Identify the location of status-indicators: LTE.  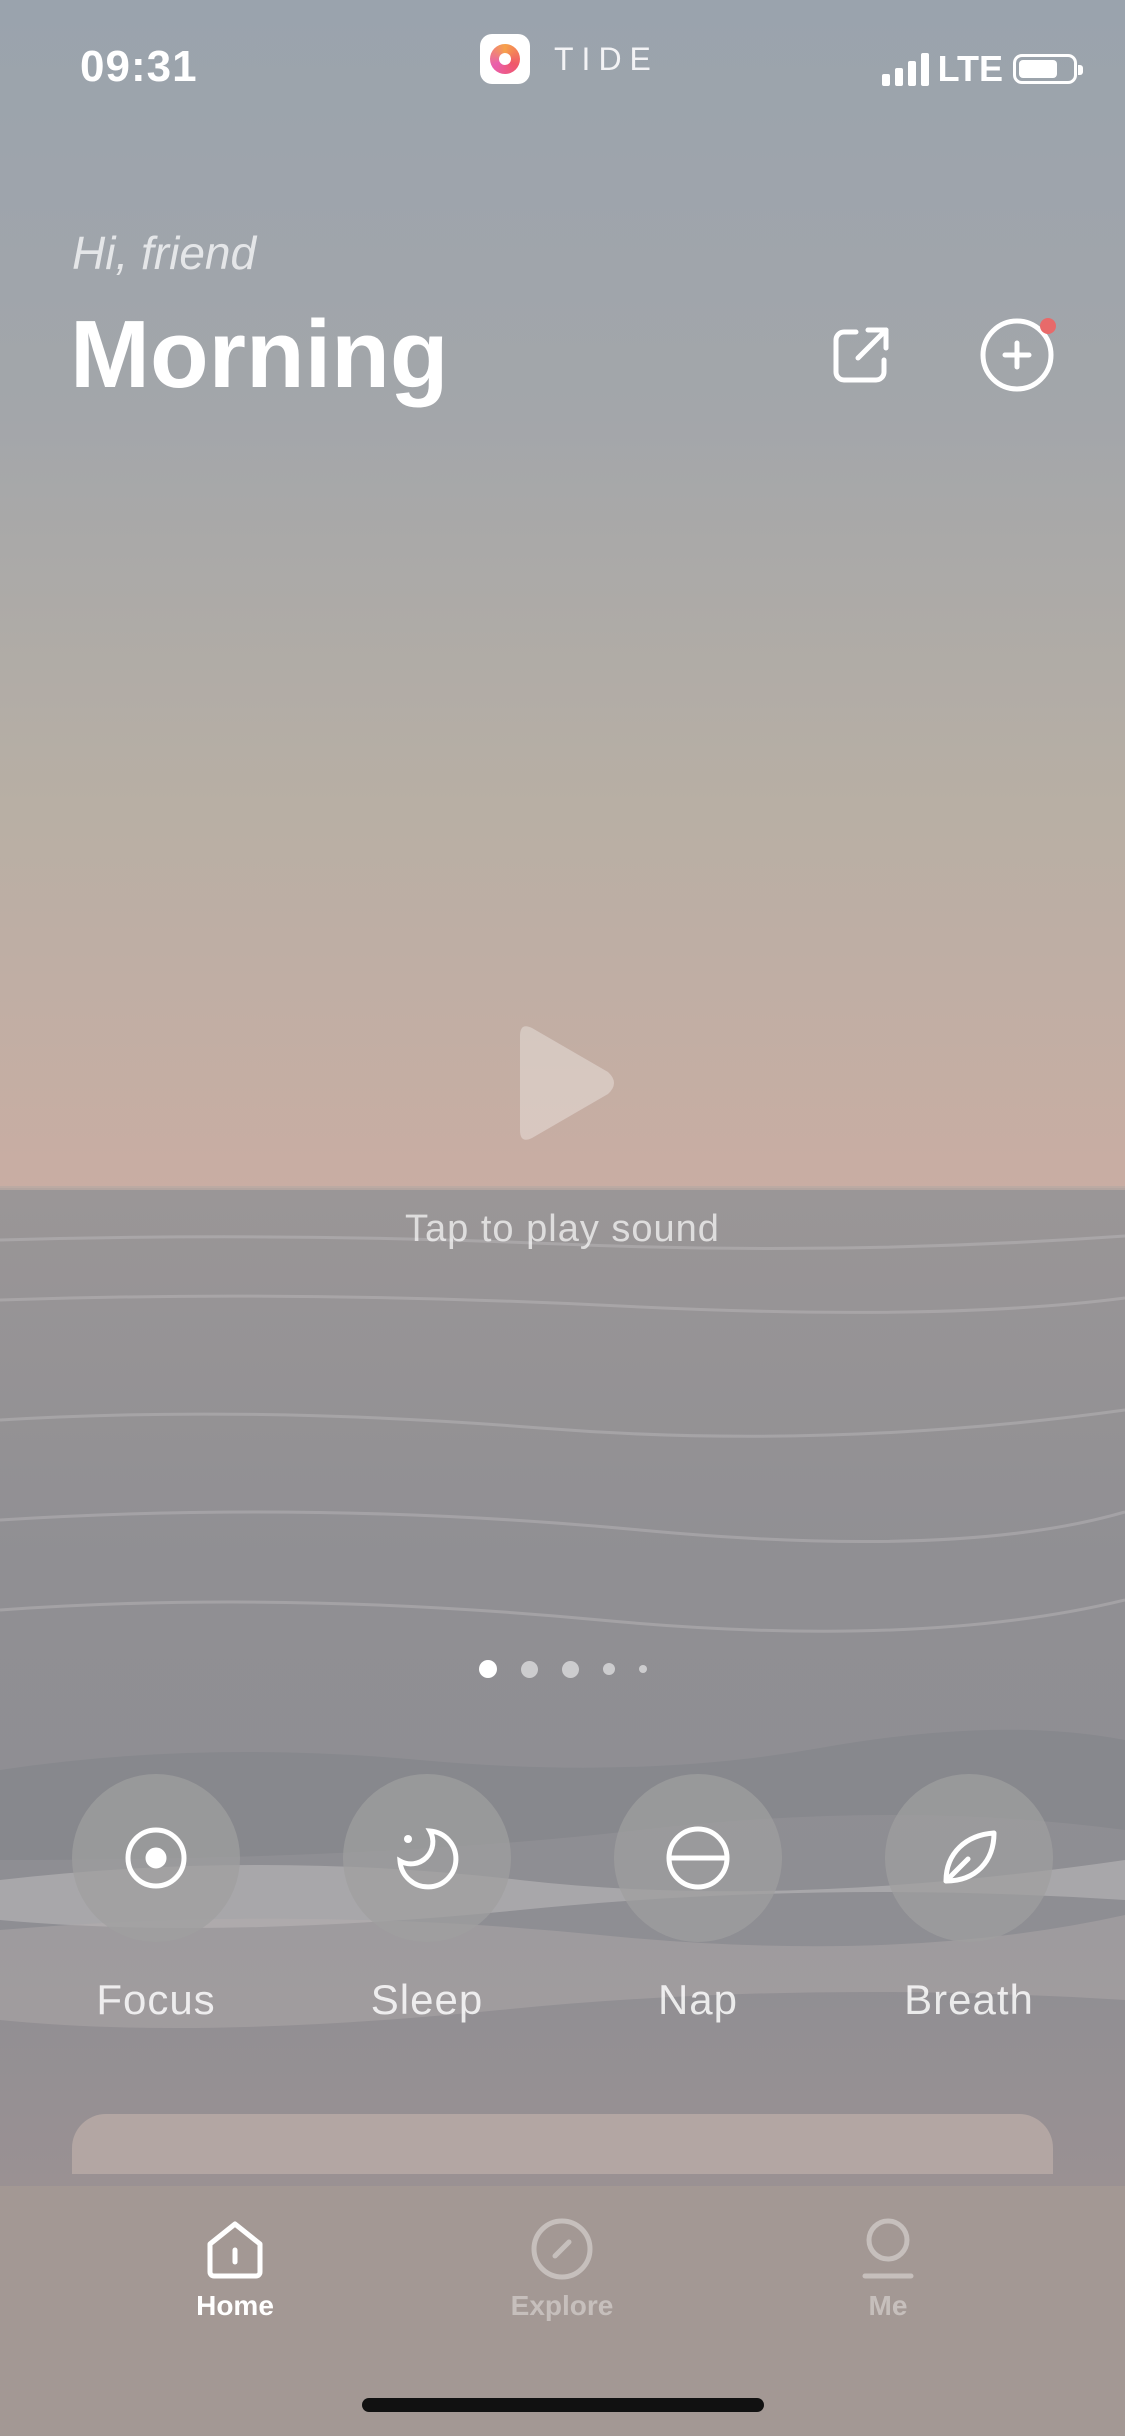
(982, 69).